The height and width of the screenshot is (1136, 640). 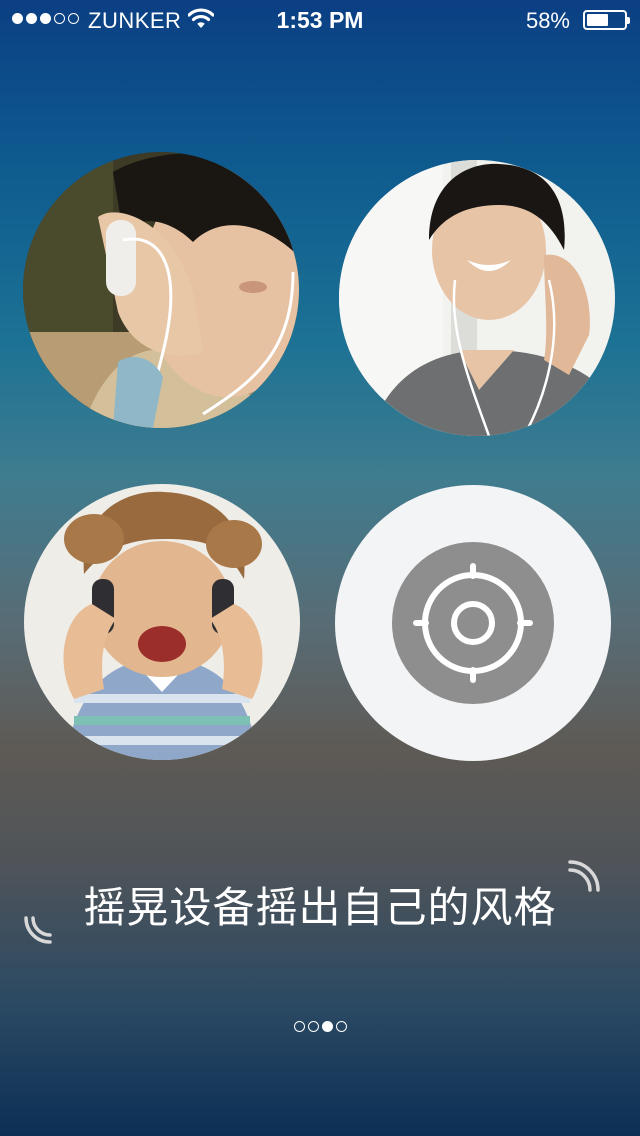 I want to click on battery-percent: 58%, so click(x=547, y=20).